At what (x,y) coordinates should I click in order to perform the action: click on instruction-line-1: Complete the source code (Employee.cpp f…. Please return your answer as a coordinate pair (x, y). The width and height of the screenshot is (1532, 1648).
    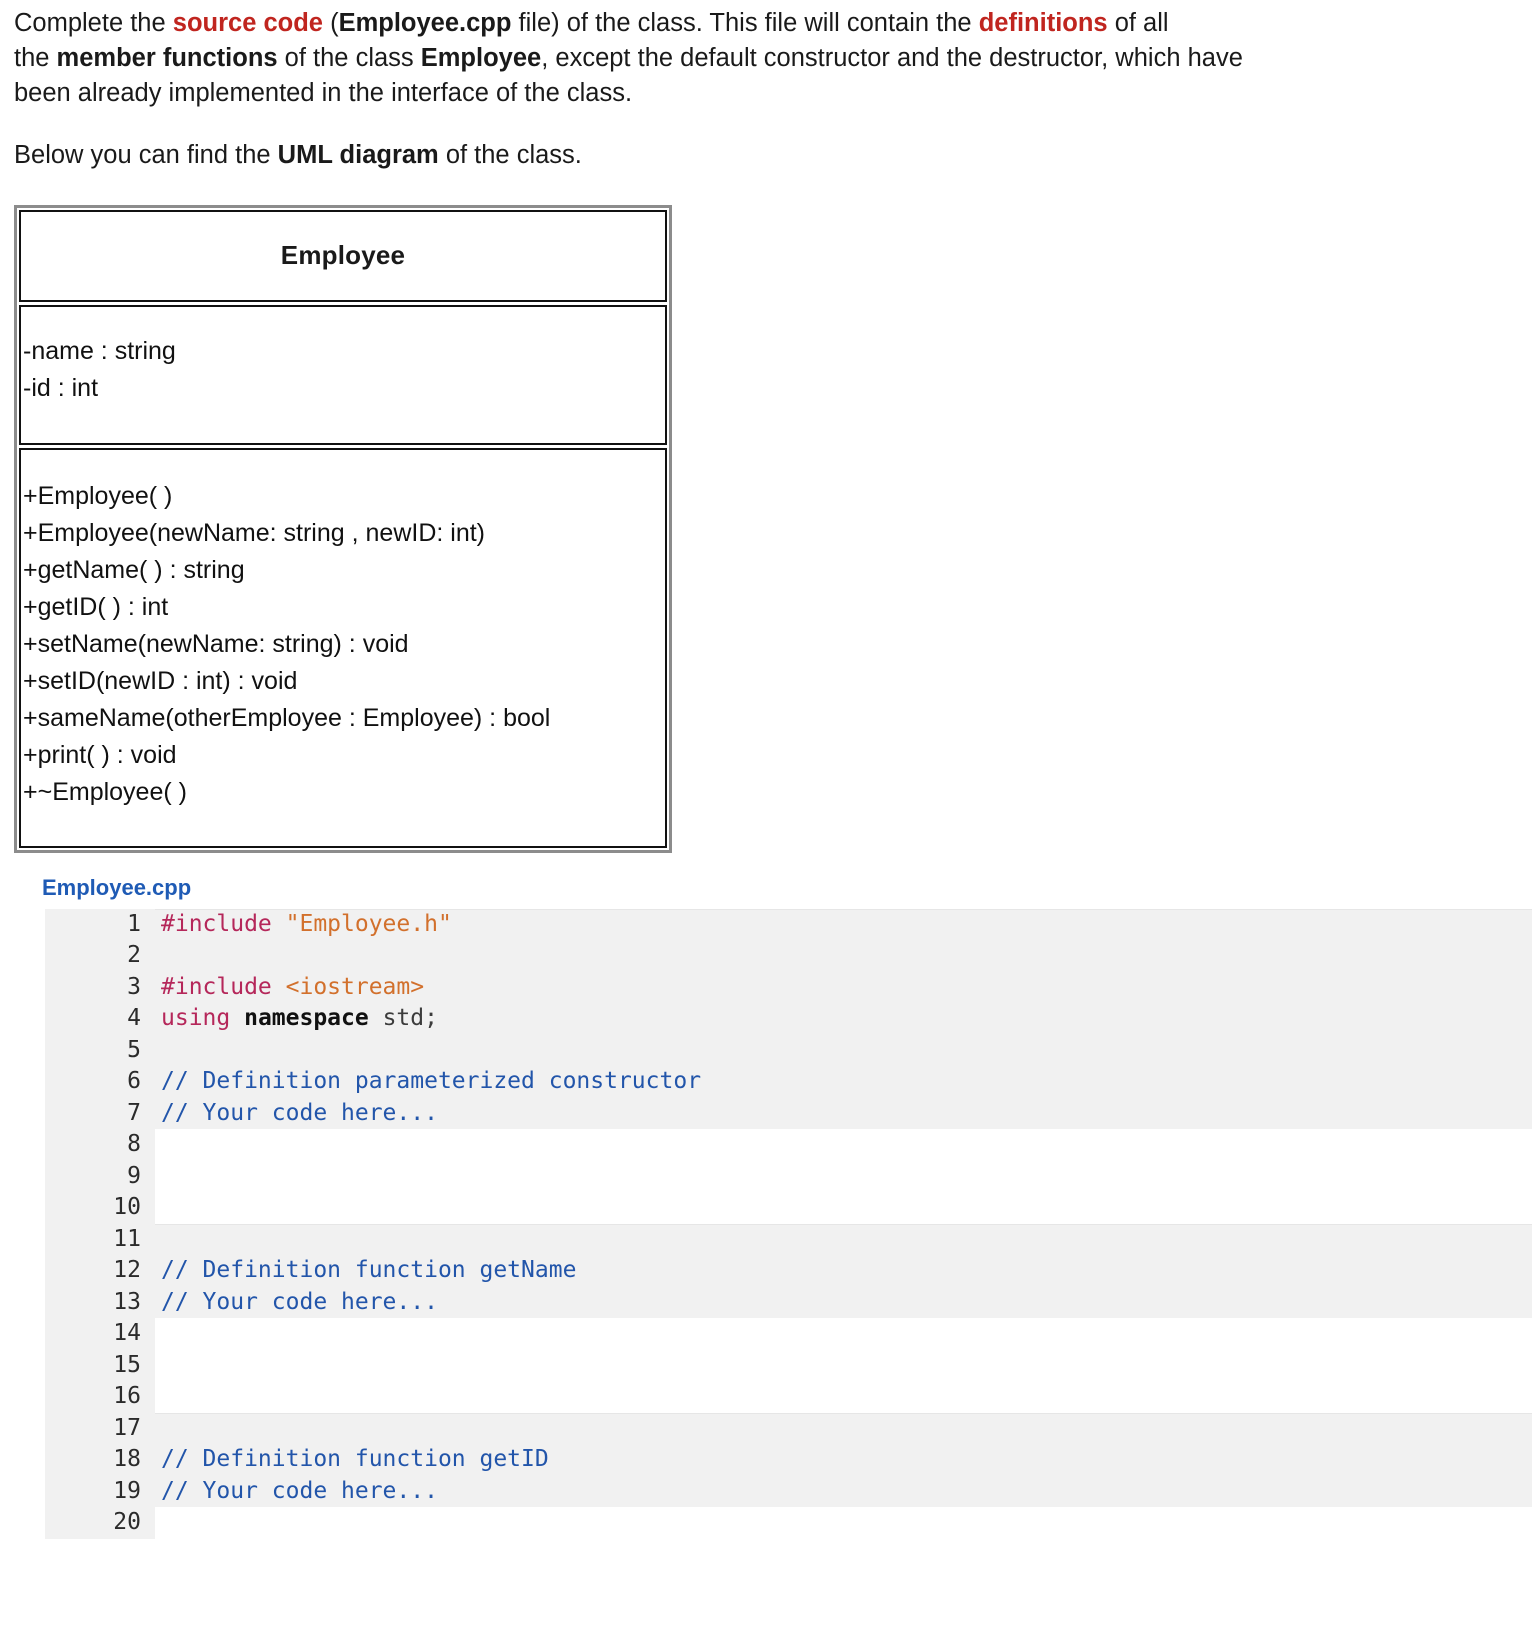
    Looking at the image, I should click on (743, 23).